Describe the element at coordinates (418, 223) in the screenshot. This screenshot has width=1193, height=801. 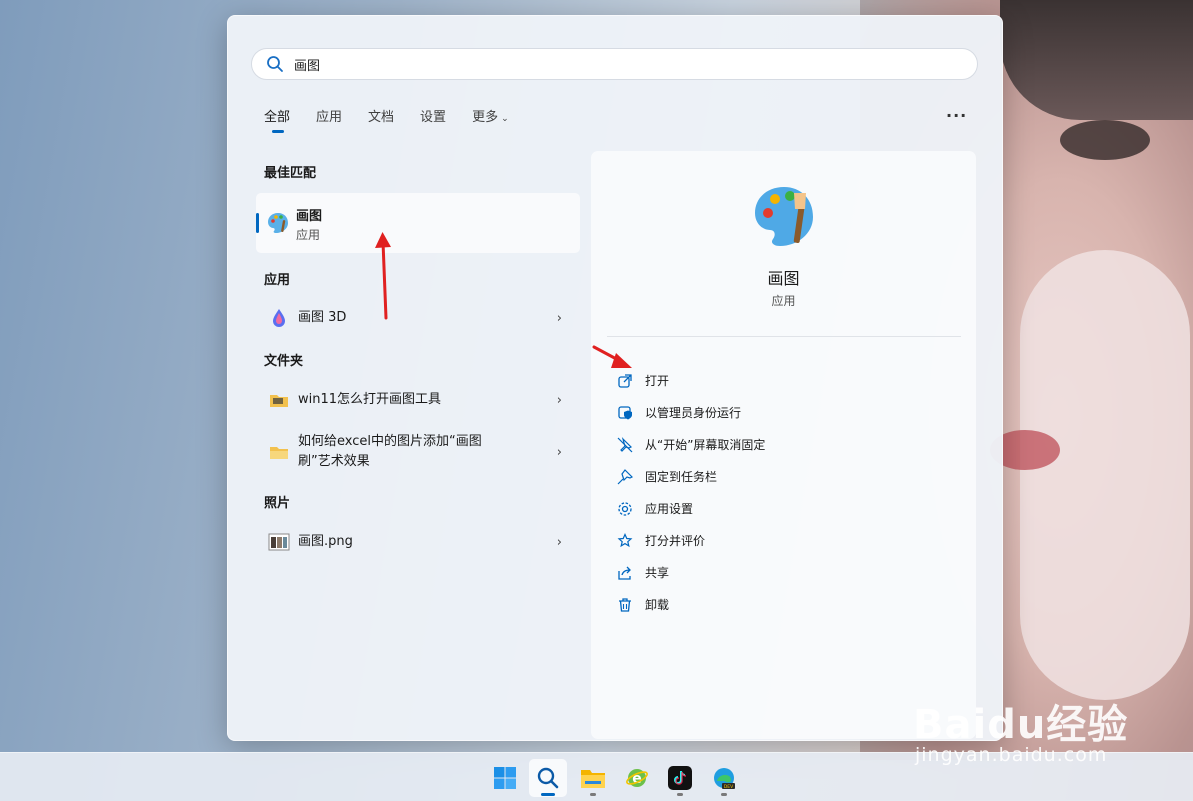
I see `best-match-item: 画图 应用` at that location.